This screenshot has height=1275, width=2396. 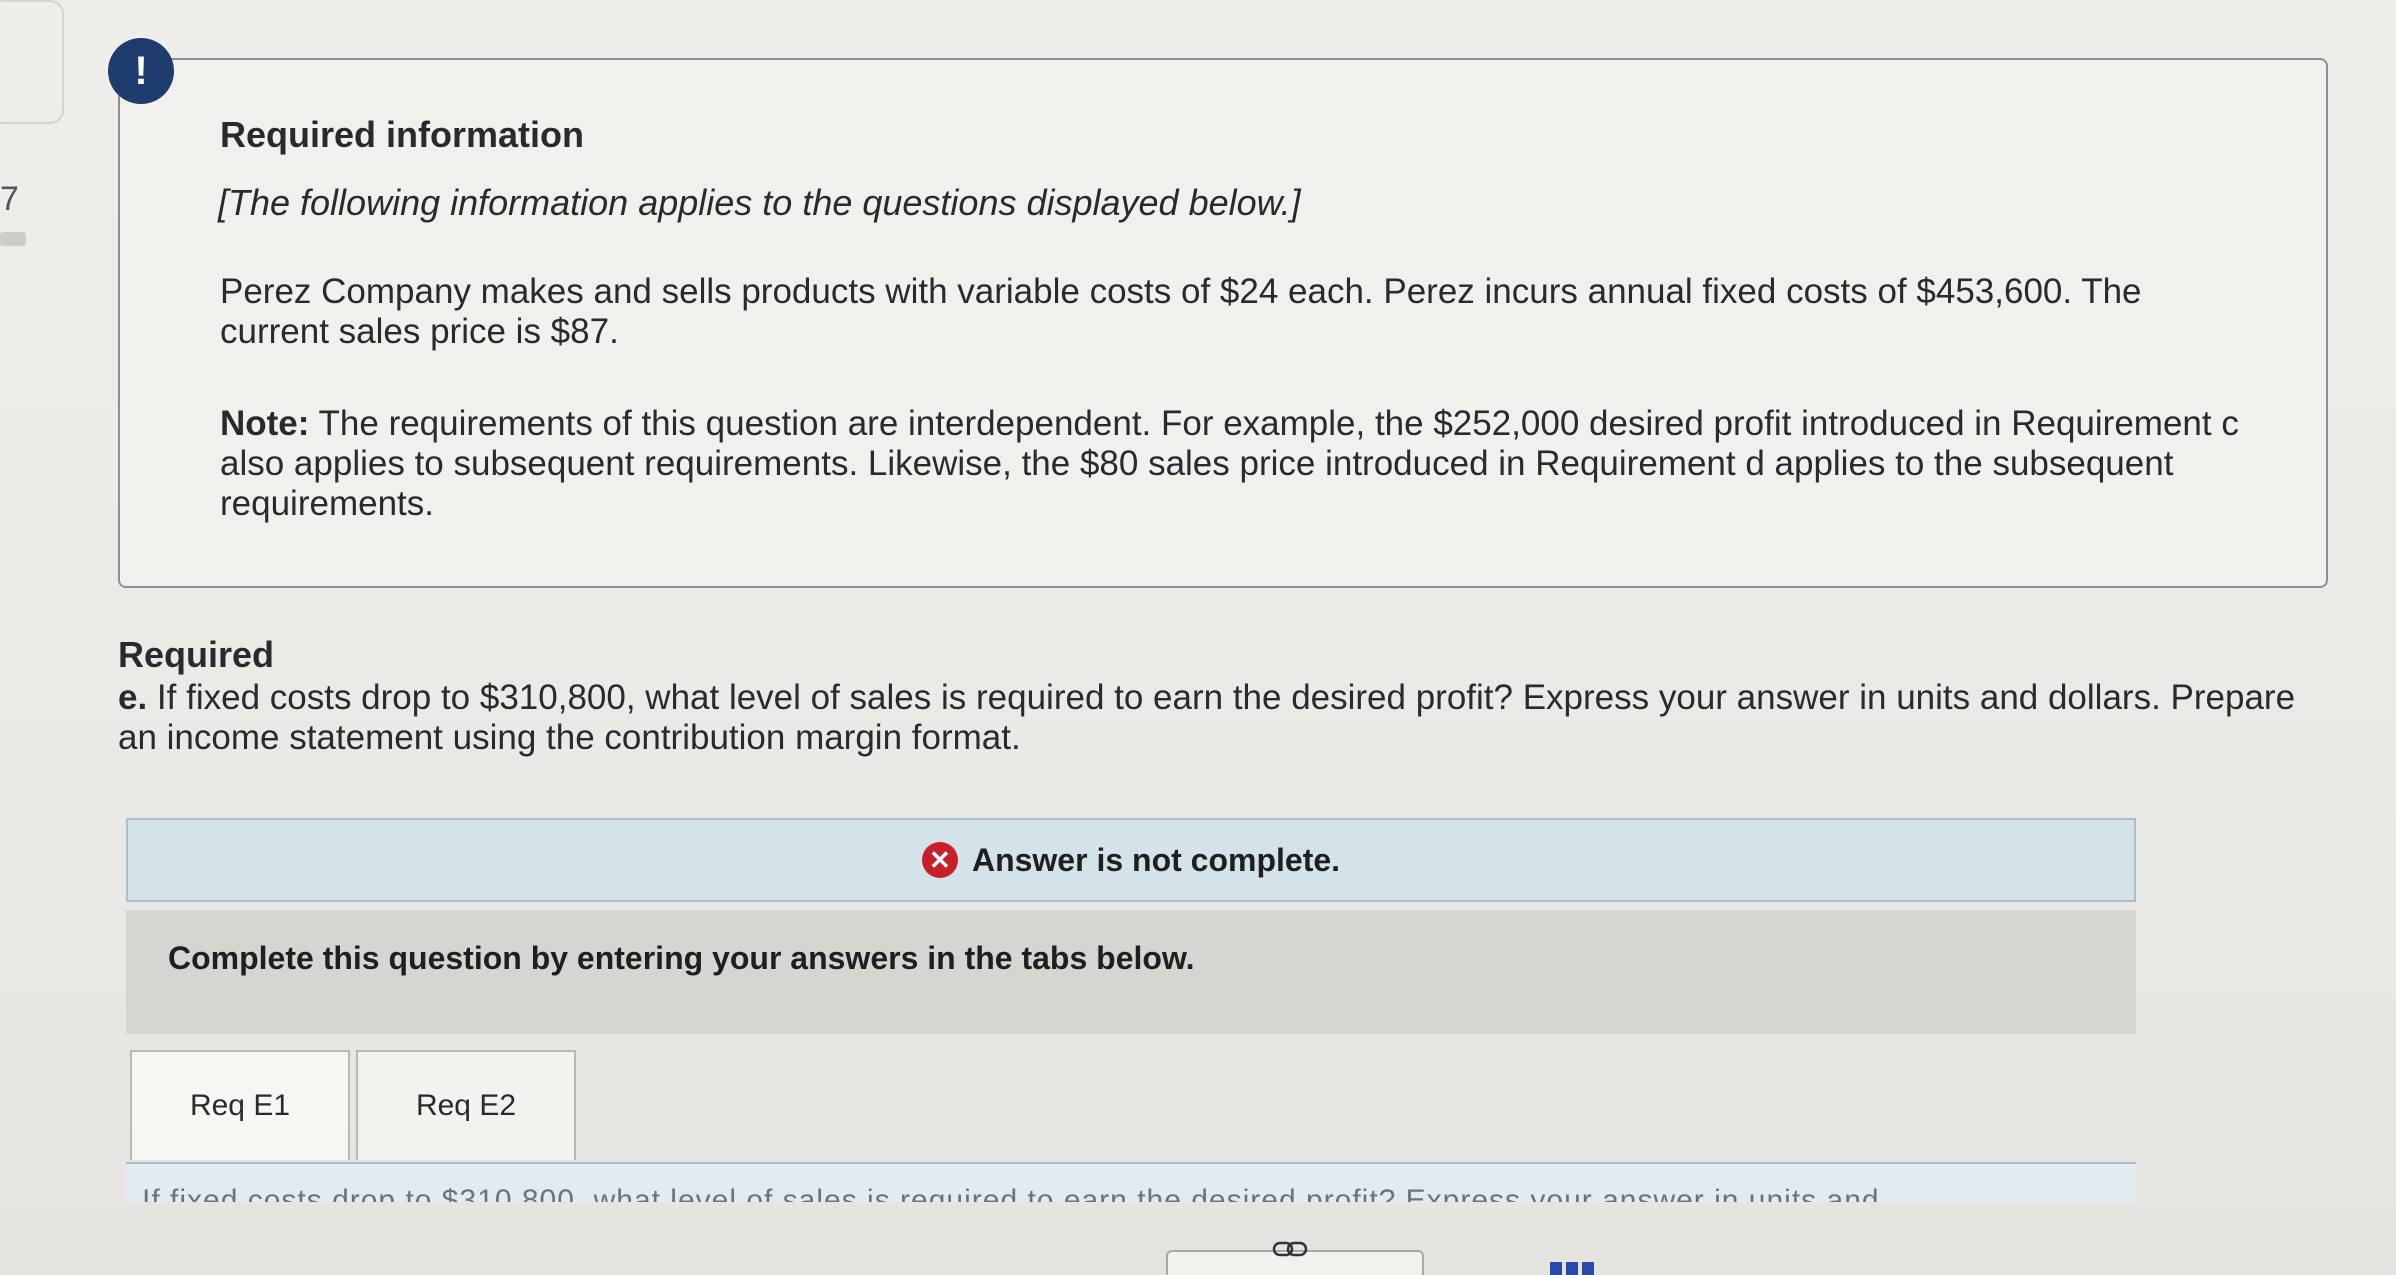 I want to click on grid-icon, so click(x=1572, y=1268).